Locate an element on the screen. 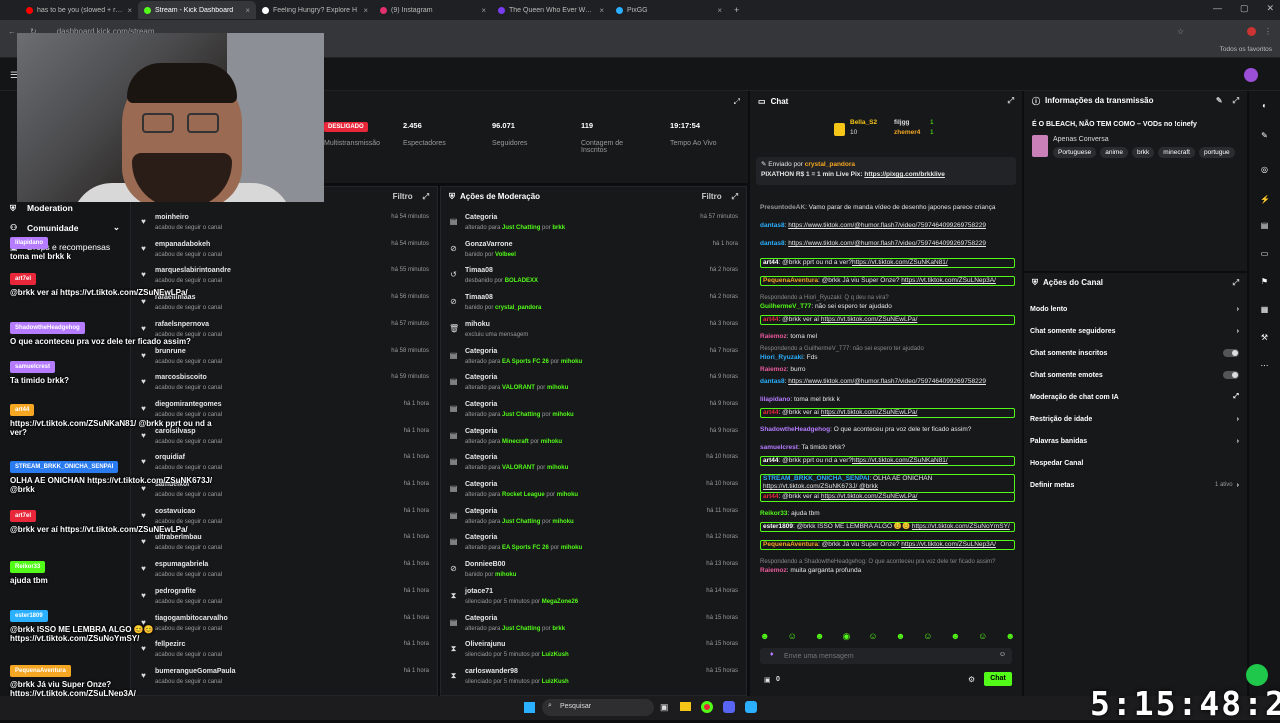  moderation-target: DonnieeB00 is located at coordinates (485, 564).